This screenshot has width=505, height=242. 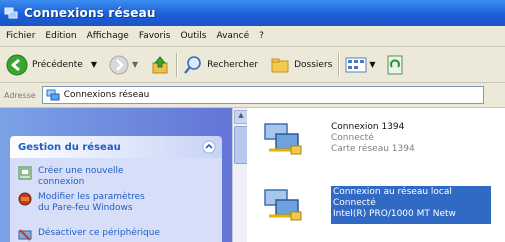 I want to click on folders-icon, so click(x=280, y=65).